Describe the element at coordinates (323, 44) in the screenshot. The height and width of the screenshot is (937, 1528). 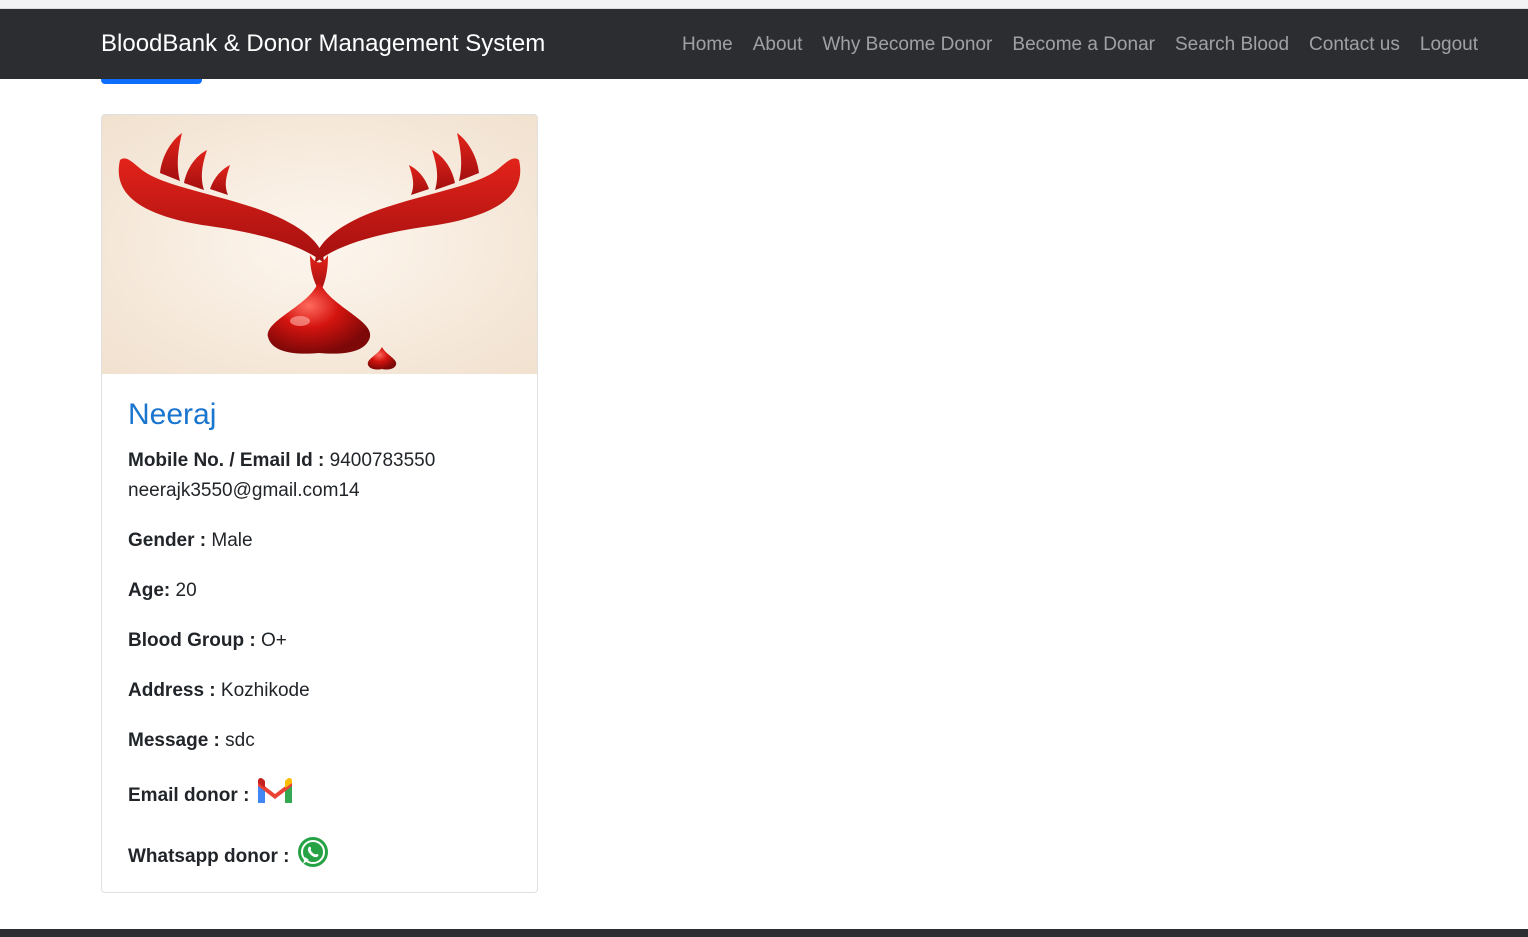
I see `brand-link: BloodBank & Donor Management System` at that location.